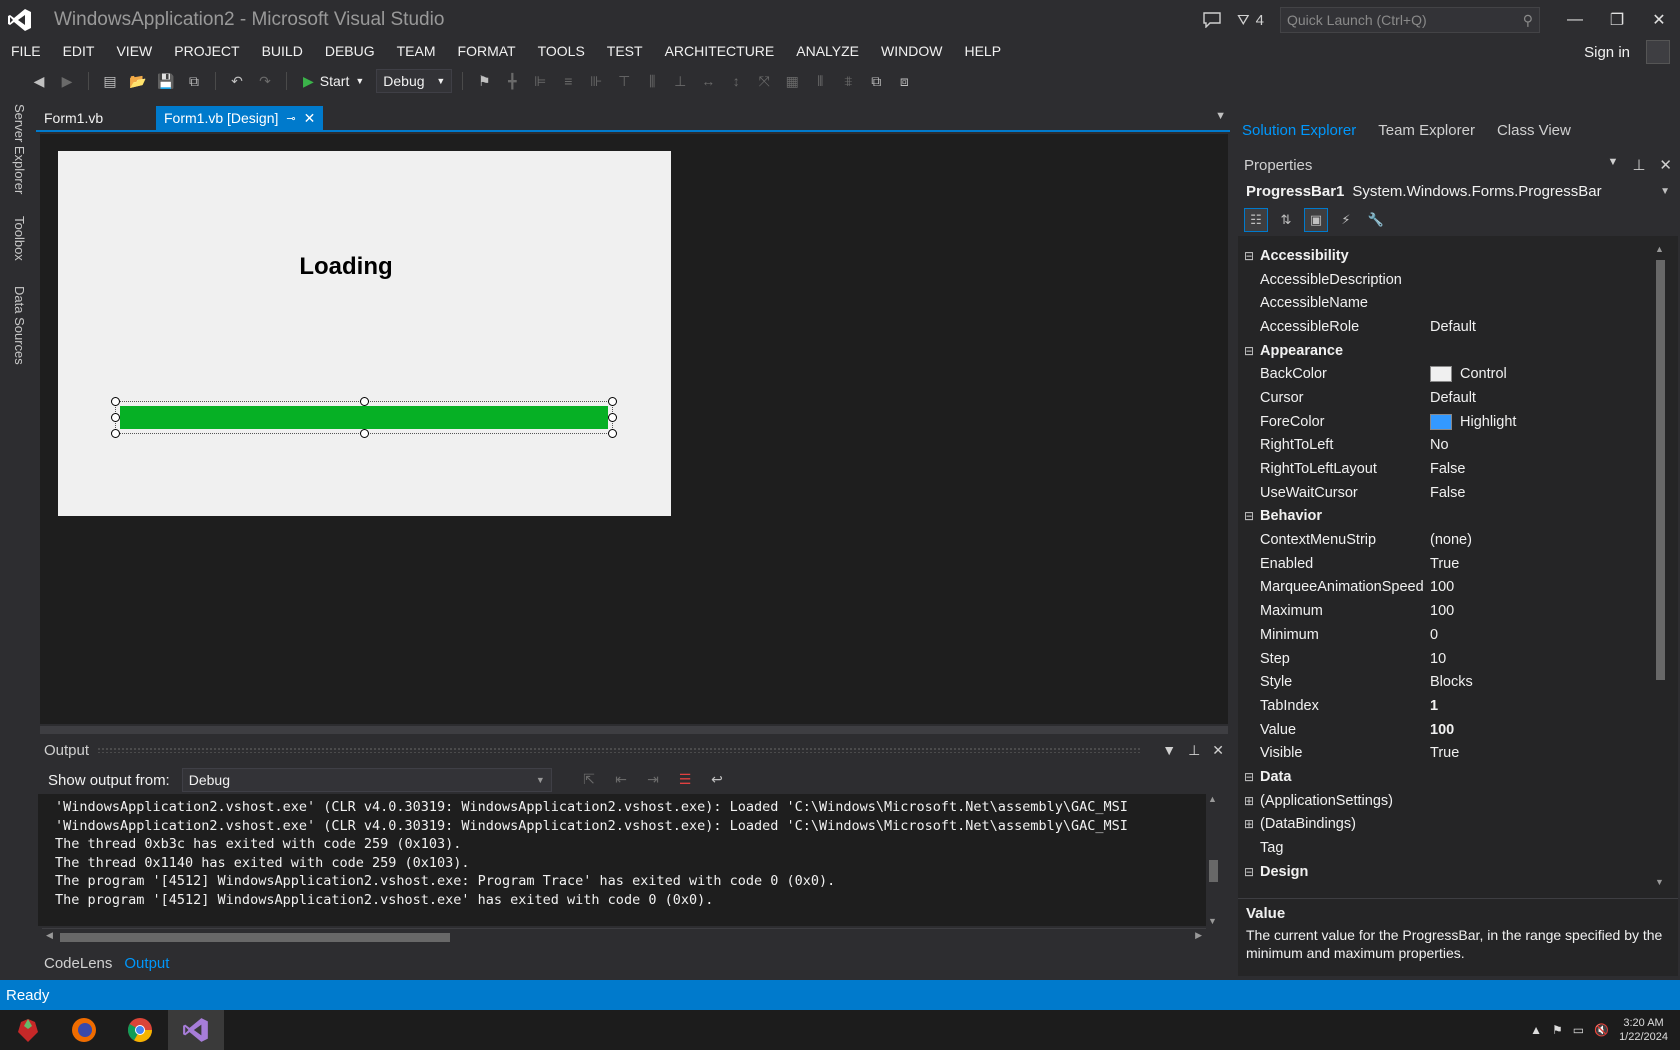 The image size is (1680, 1050). What do you see at coordinates (1316, 220) in the screenshot?
I see `properties-view-icon: ▣` at bounding box center [1316, 220].